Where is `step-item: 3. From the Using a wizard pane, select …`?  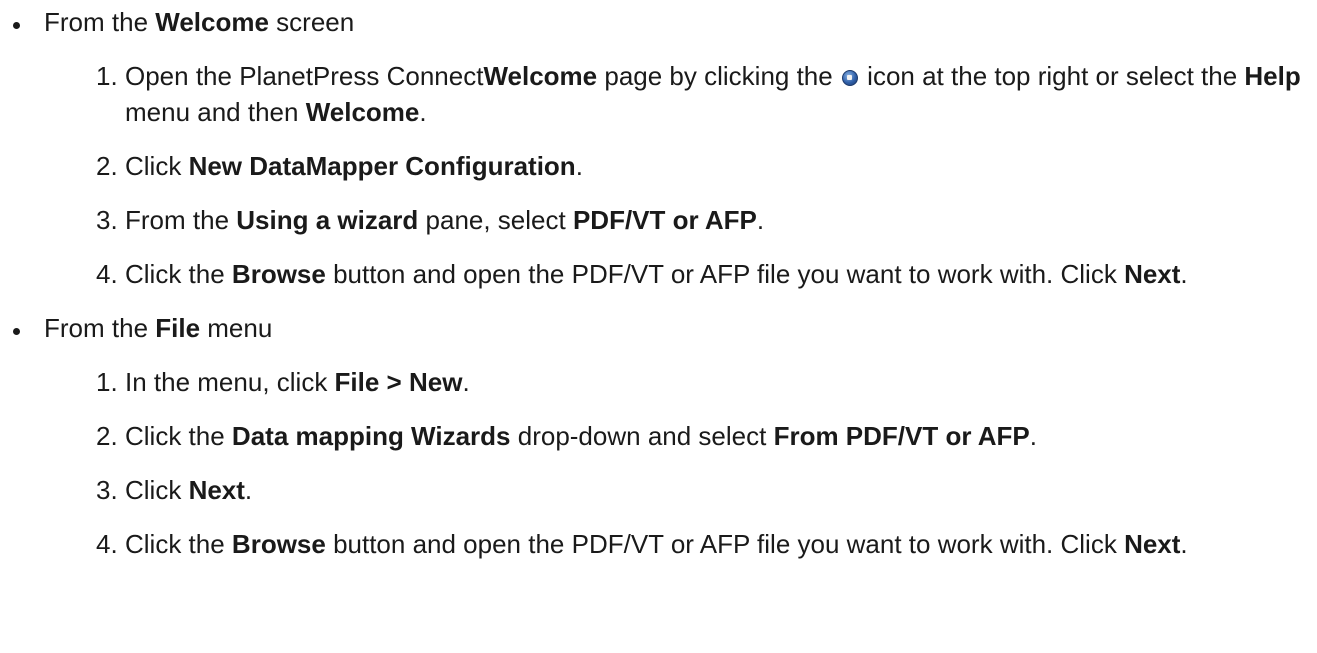 step-item: 3. From the Using a wizard pane, select … is located at coordinates (680, 220).